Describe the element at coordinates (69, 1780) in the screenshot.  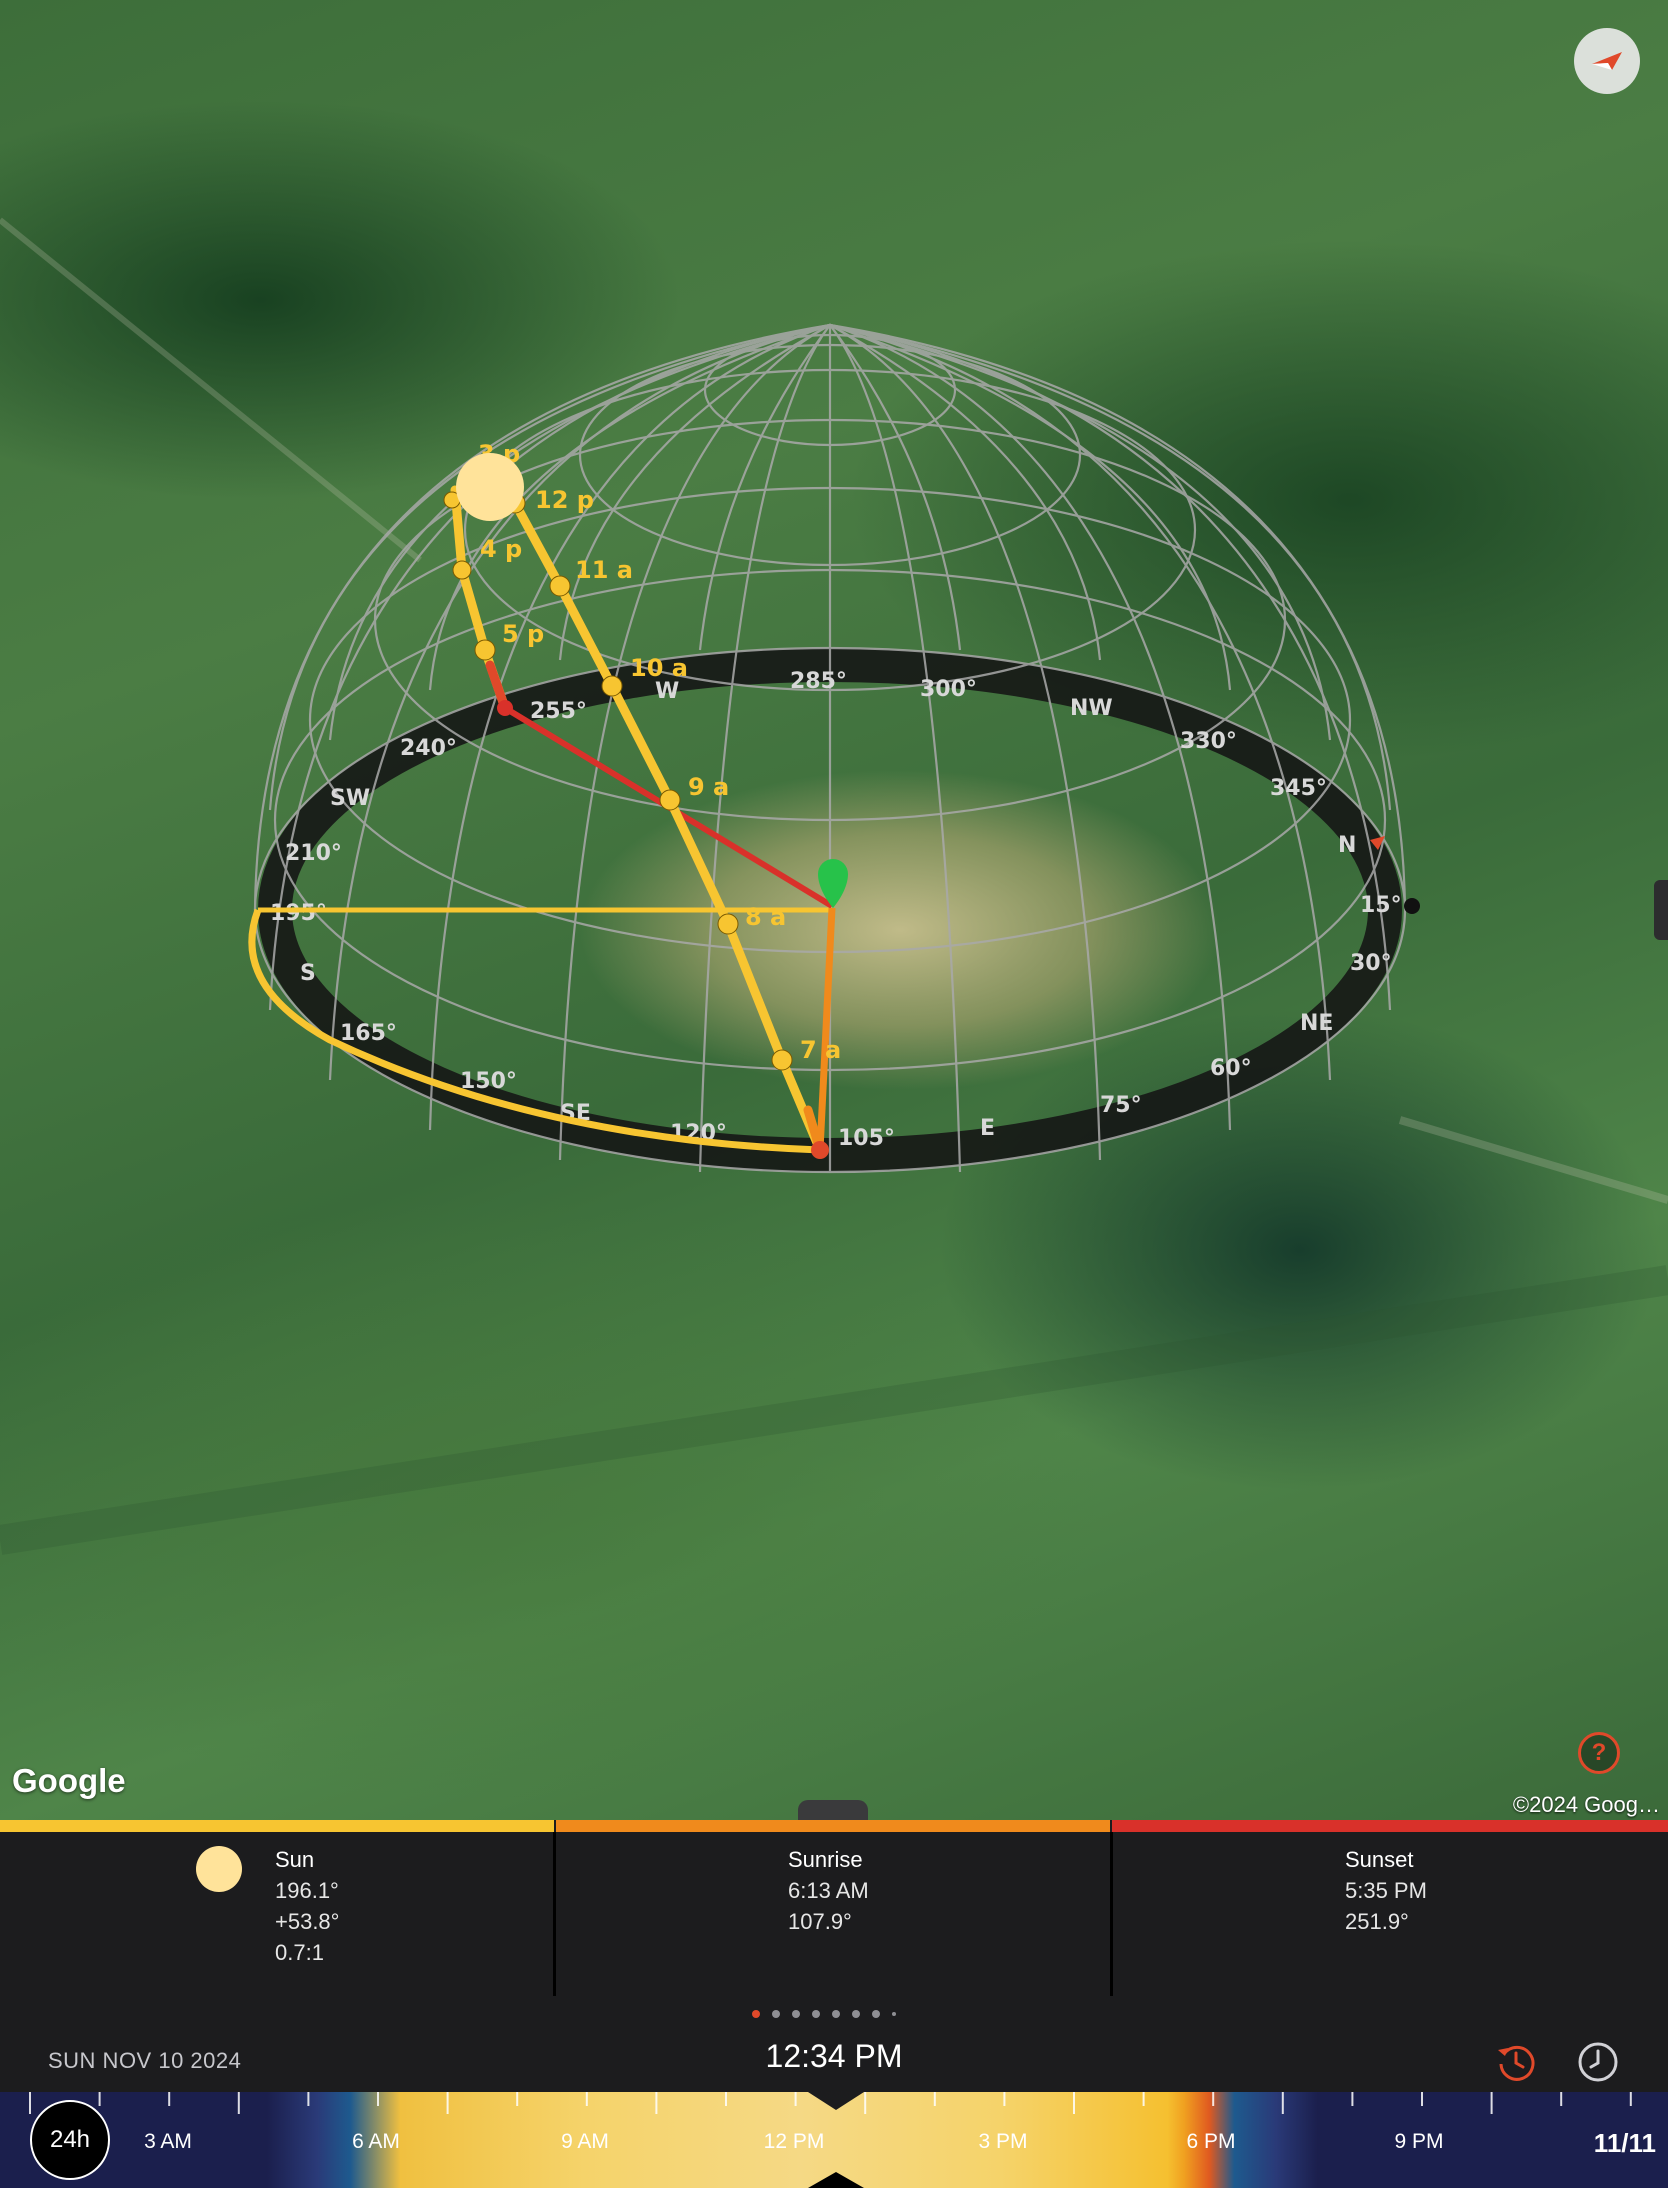
I see `google-logo: Google` at that location.